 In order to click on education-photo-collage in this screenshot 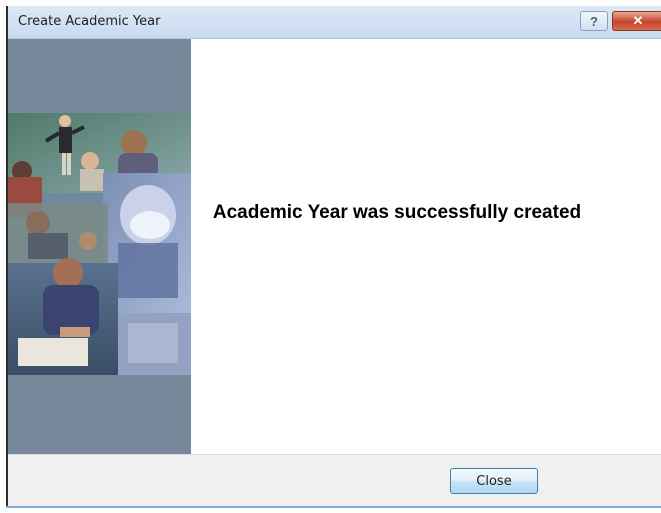, I will do `click(99, 244)`.